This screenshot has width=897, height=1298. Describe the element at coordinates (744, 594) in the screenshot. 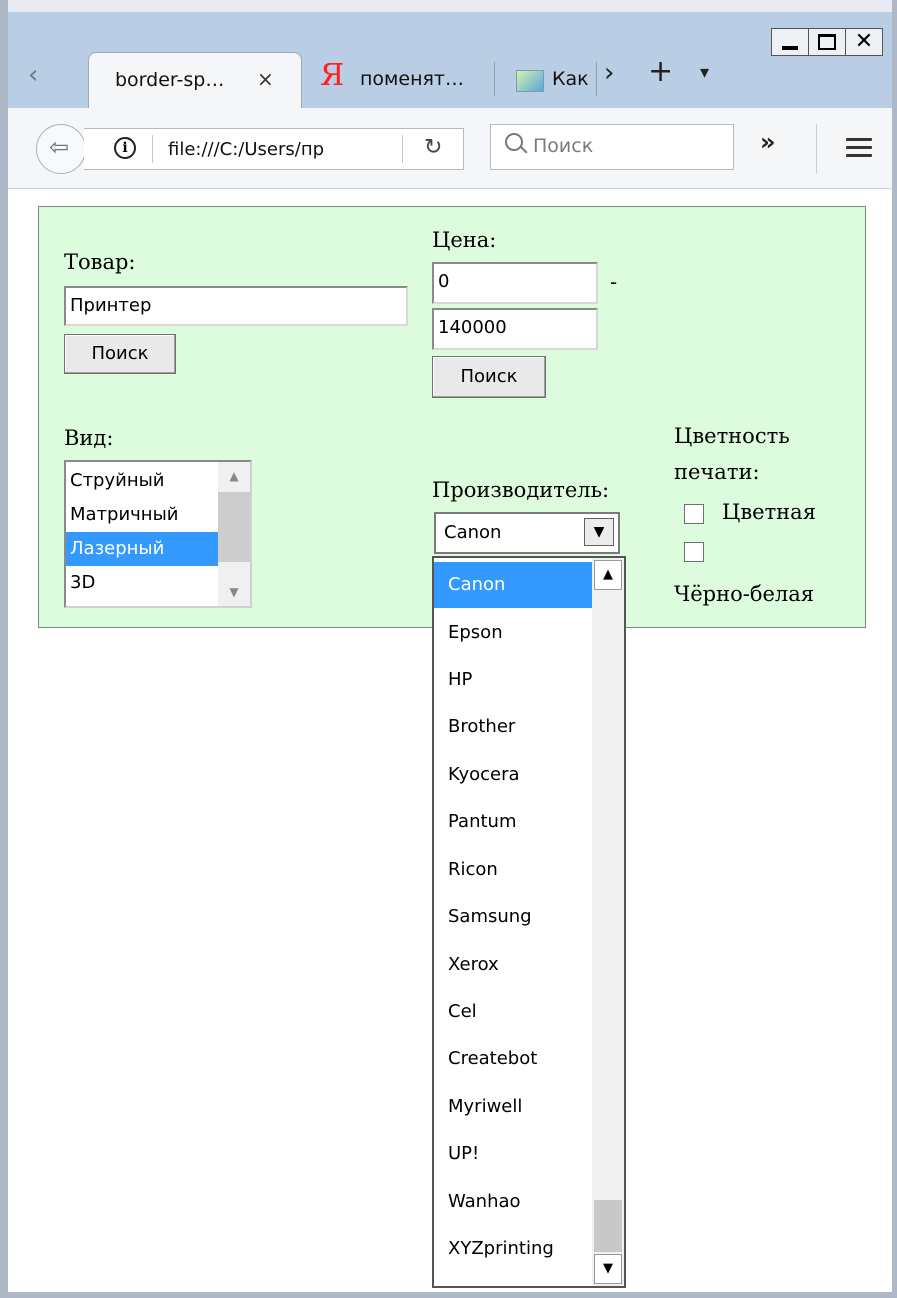

I see `bw-option-label: Чёрно-белая` at that location.